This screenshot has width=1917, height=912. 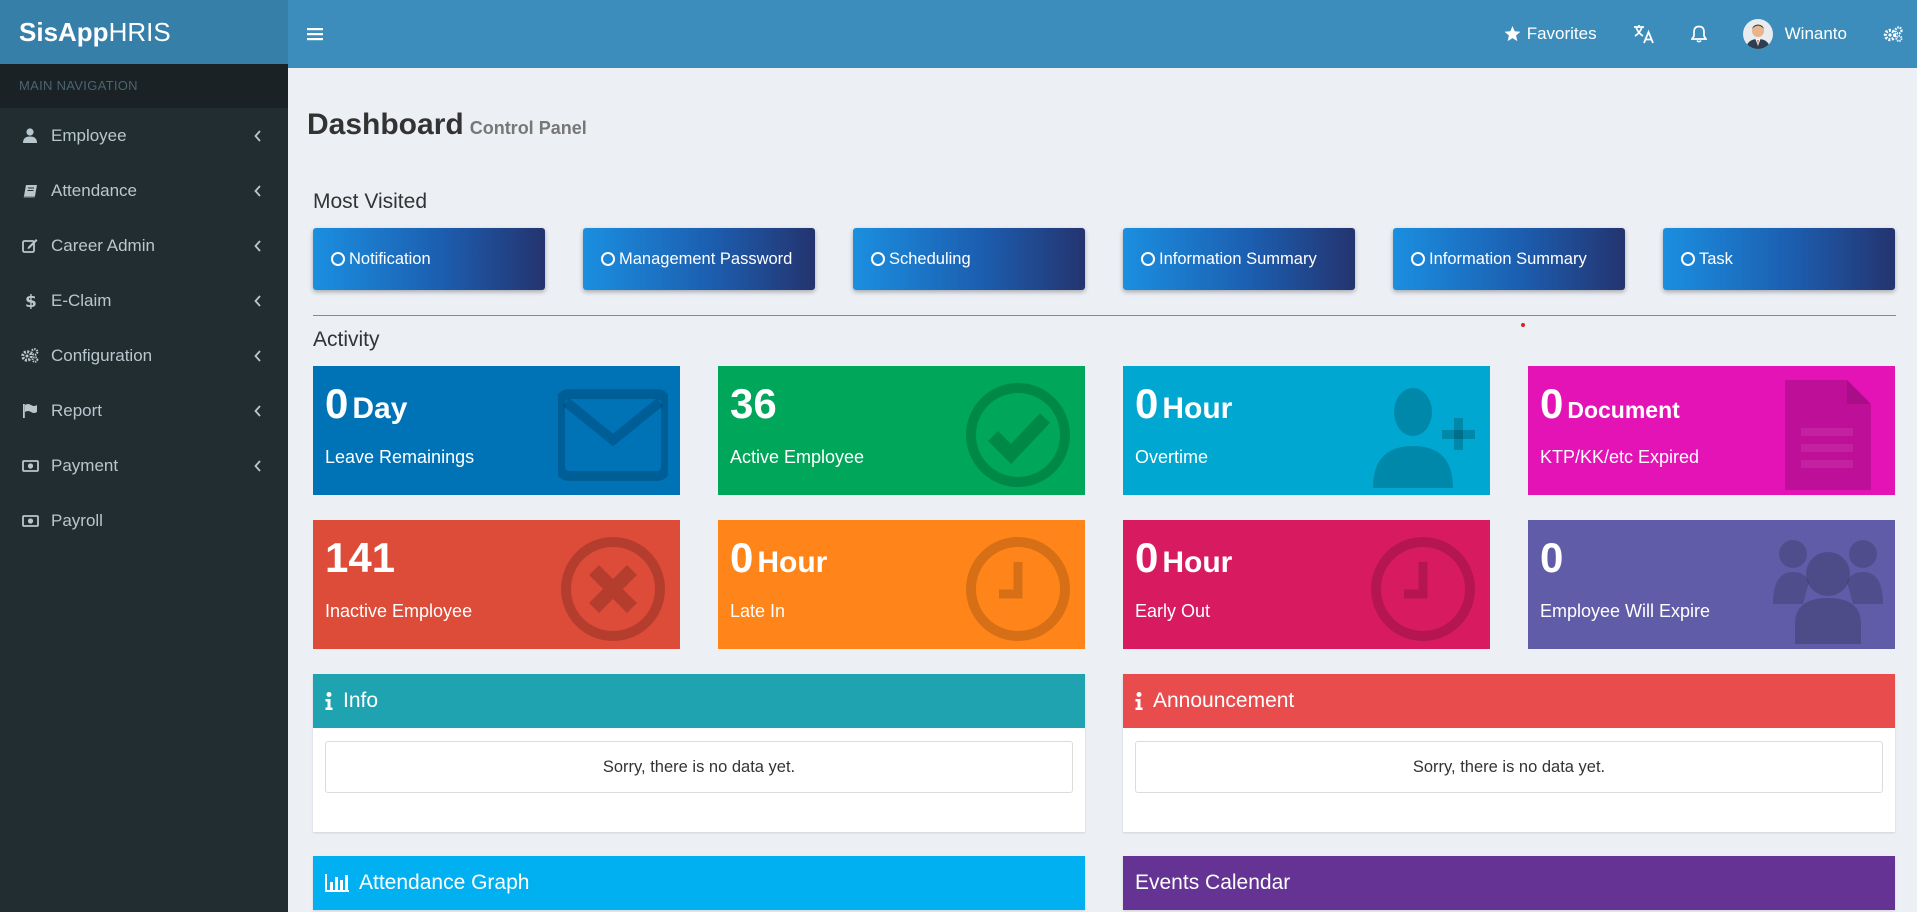 What do you see at coordinates (144, 520) in the screenshot?
I see `sidebar-item-payroll: Payroll` at bounding box center [144, 520].